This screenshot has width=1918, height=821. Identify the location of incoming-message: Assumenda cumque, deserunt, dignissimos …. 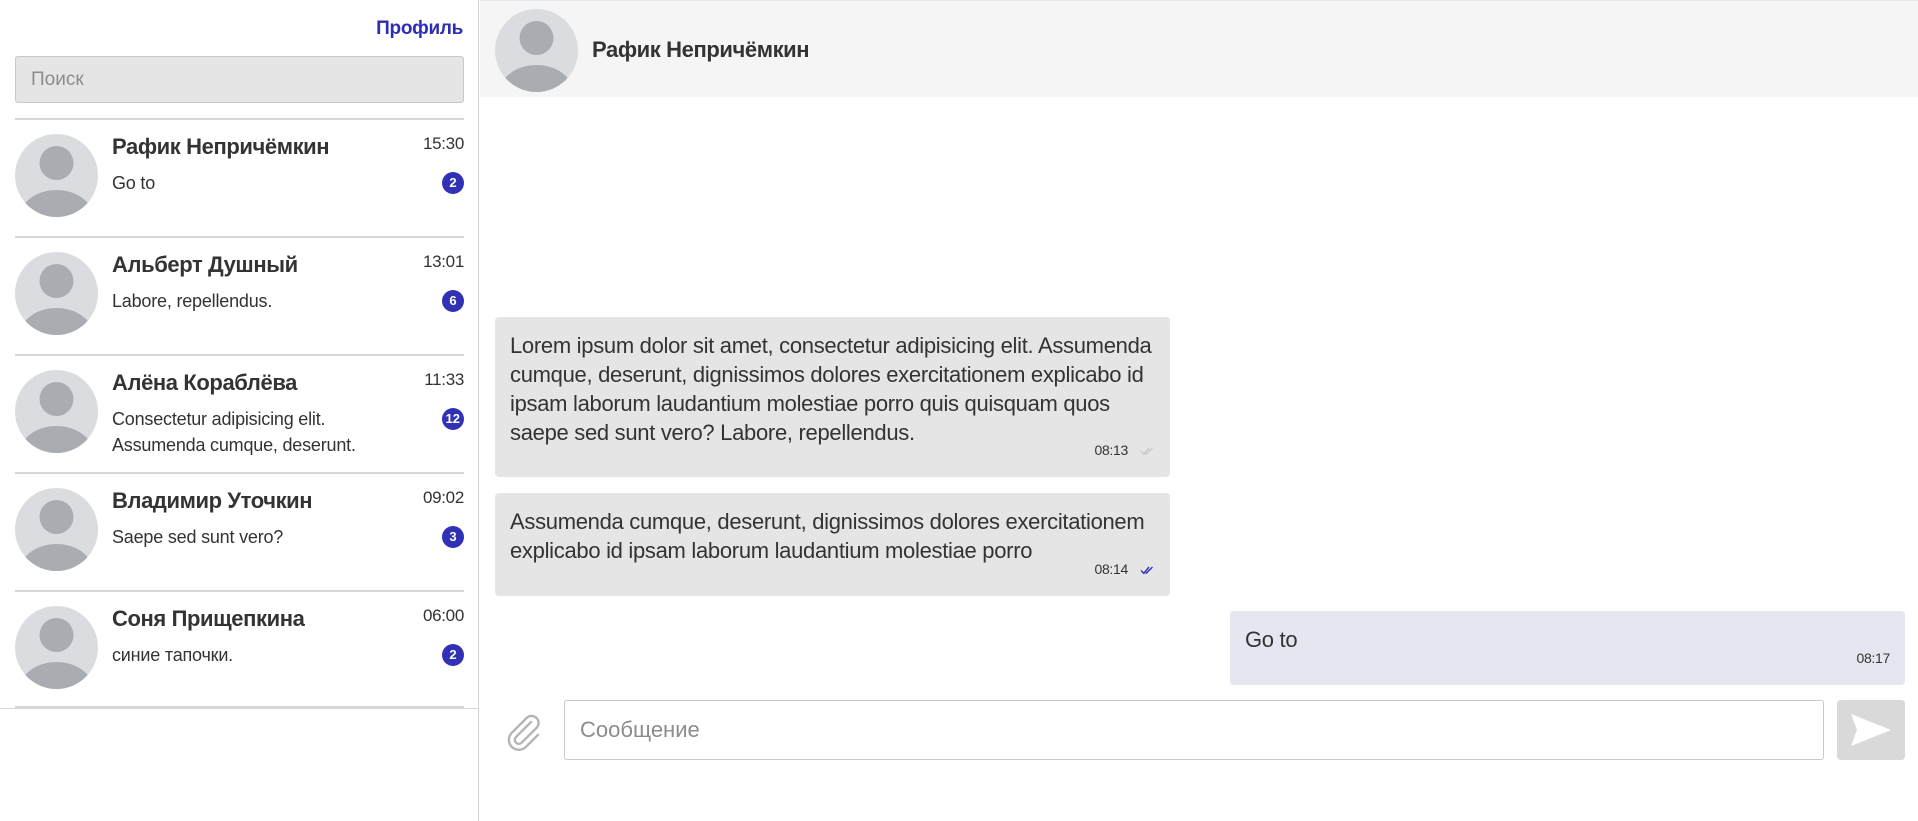
(832, 544).